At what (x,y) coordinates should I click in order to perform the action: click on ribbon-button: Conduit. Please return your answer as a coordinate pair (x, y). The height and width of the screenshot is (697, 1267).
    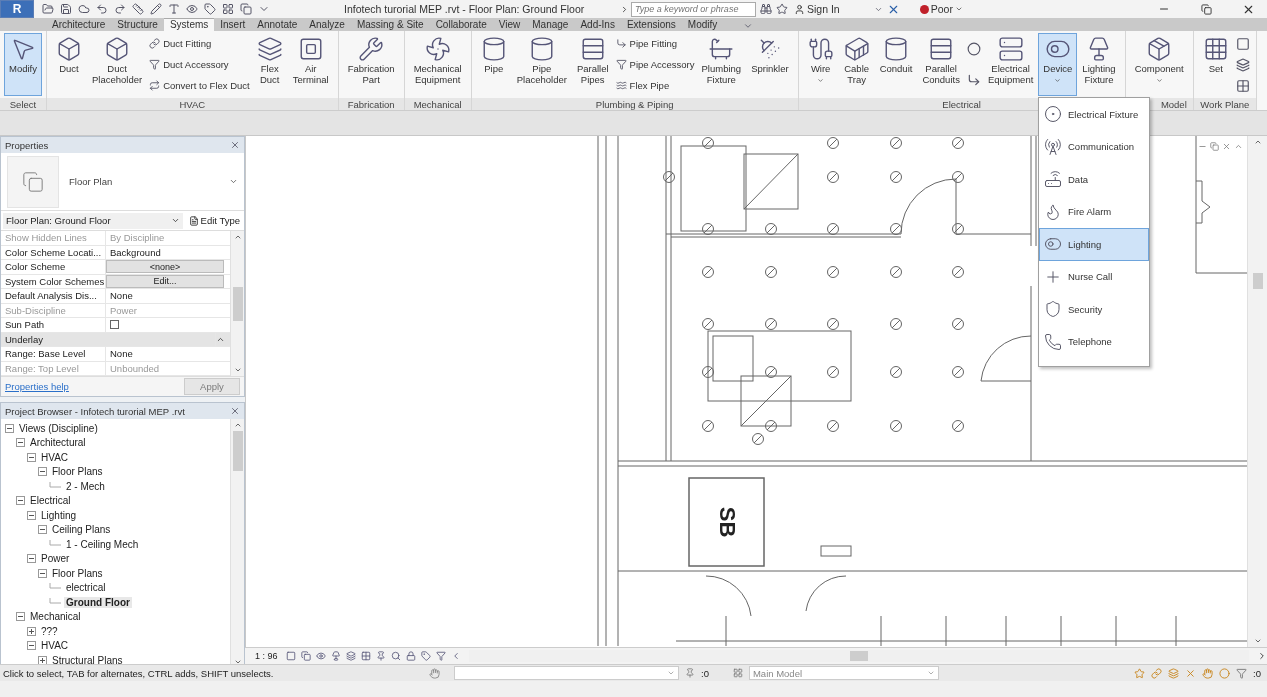
    Looking at the image, I should click on (896, 64).